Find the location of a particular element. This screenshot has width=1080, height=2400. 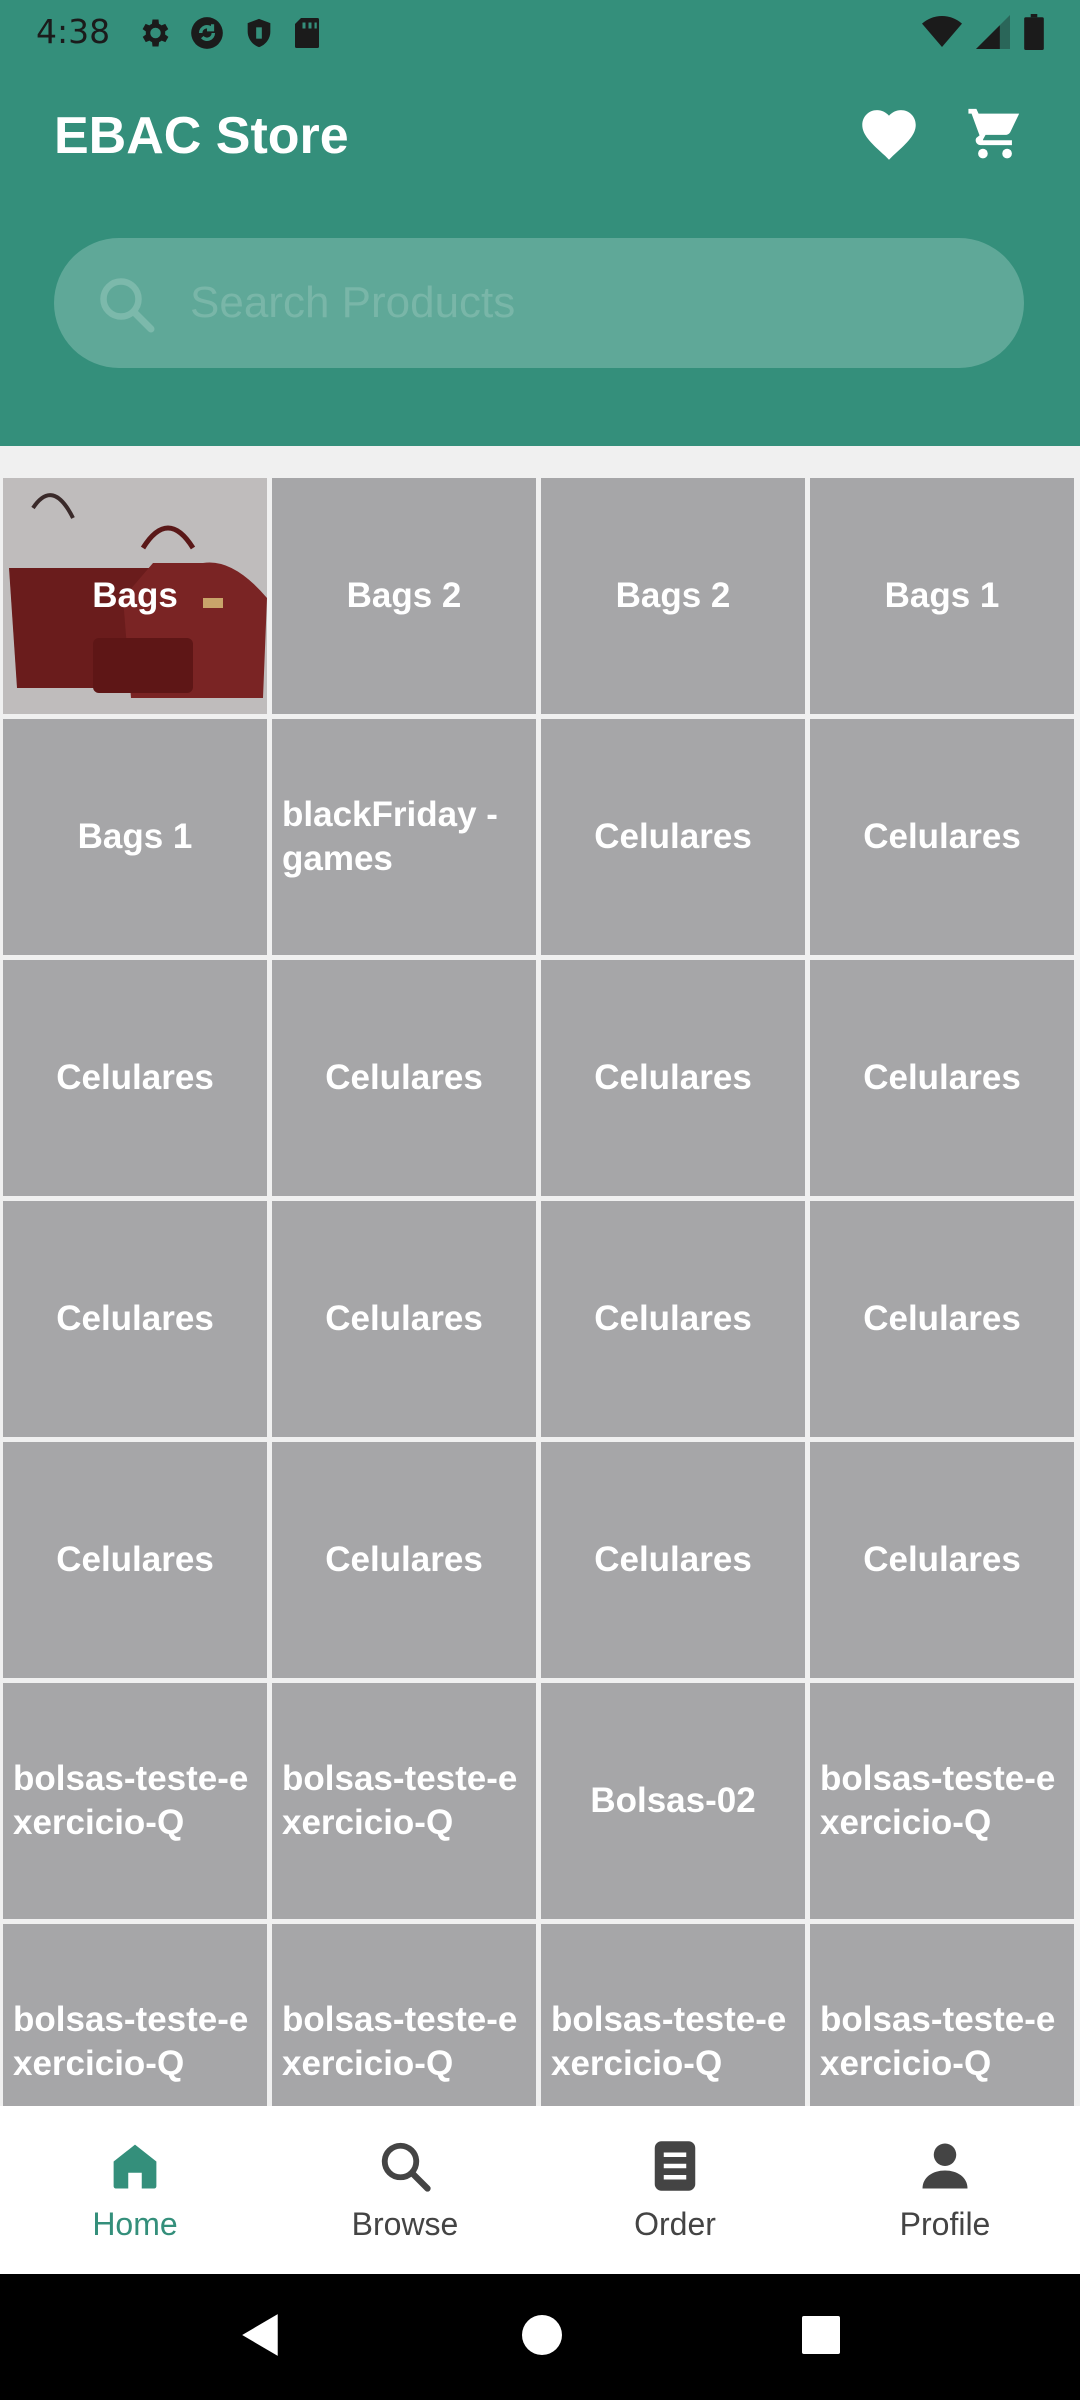

app-title: EBAC Store is located at coordinates (201, 136).